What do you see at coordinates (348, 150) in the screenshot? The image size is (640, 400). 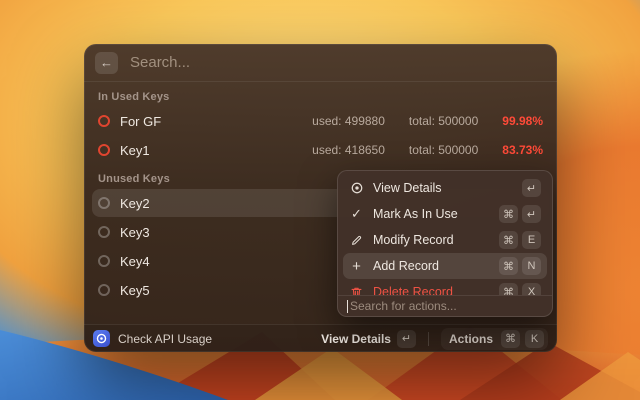 I see `used-count: used: 418650` at bounding box center [348, 150].